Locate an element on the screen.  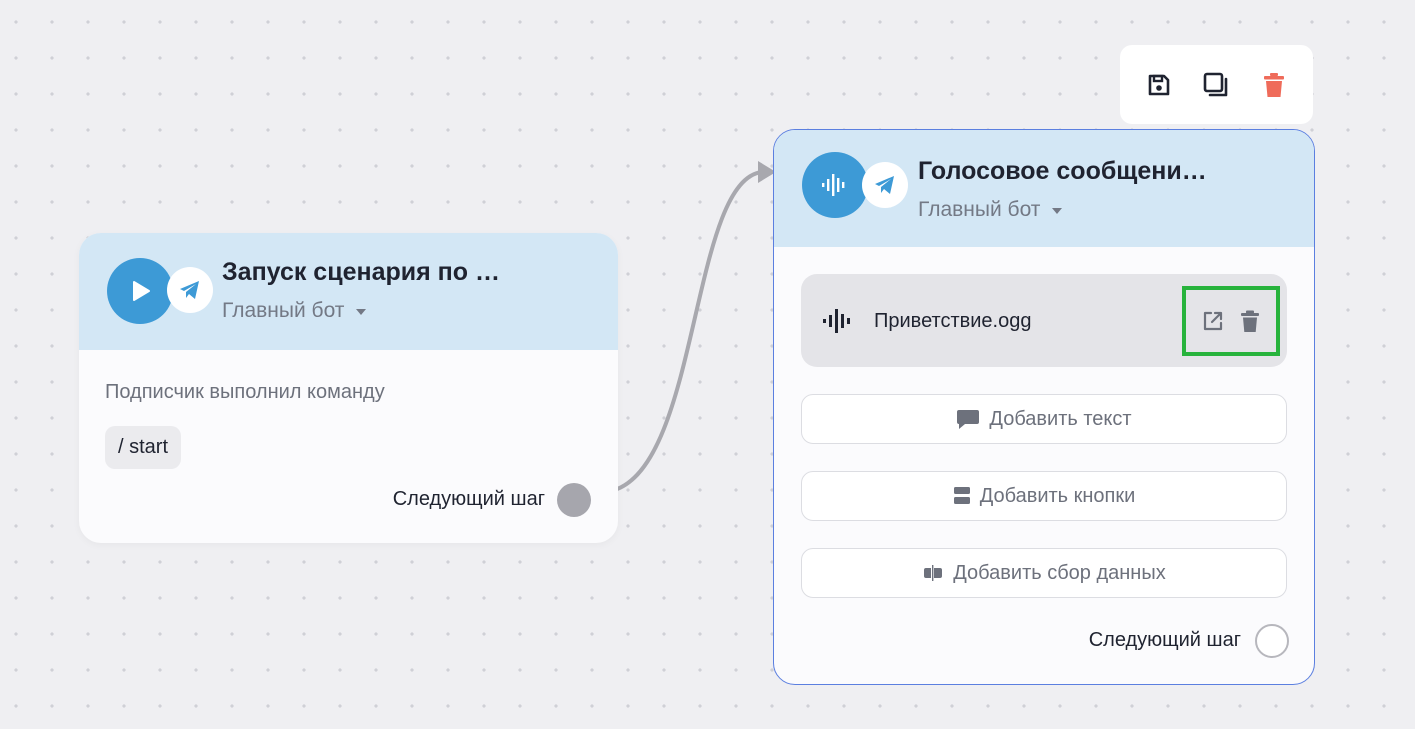
add-text-label: Добавить текст is located at coordinates (1060, 418).